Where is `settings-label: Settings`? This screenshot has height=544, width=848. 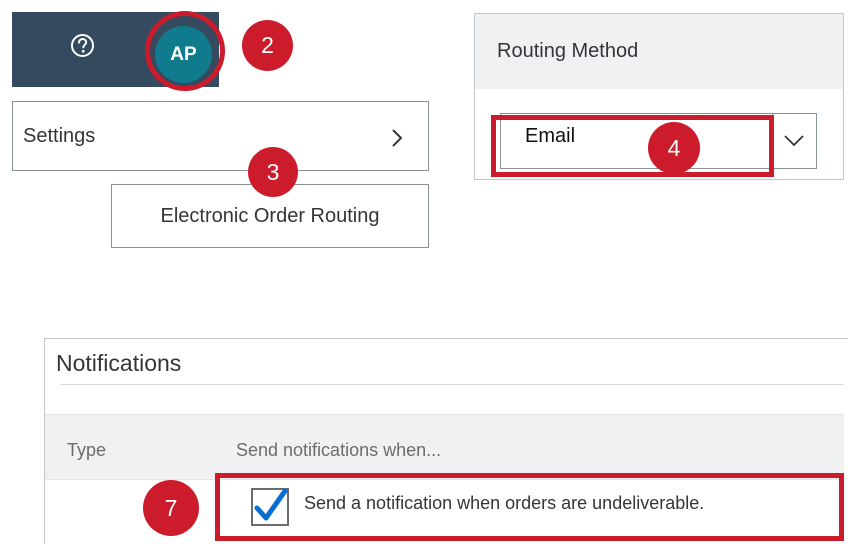 settings-label: Settings is located at coordinates (59, 135).